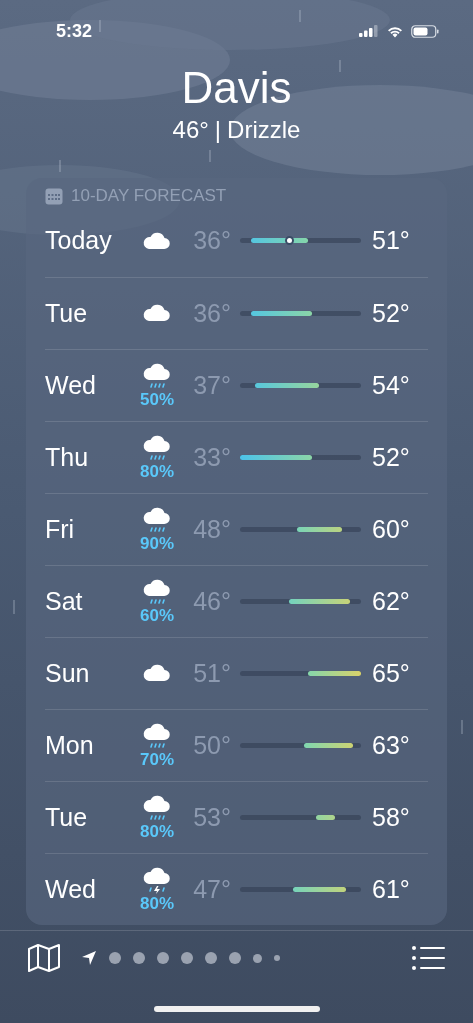 This screenshot has width=473, height=1023. Describe the element at coordinates (425, 31) in the screenshot. I see `battery-icon` at that location.